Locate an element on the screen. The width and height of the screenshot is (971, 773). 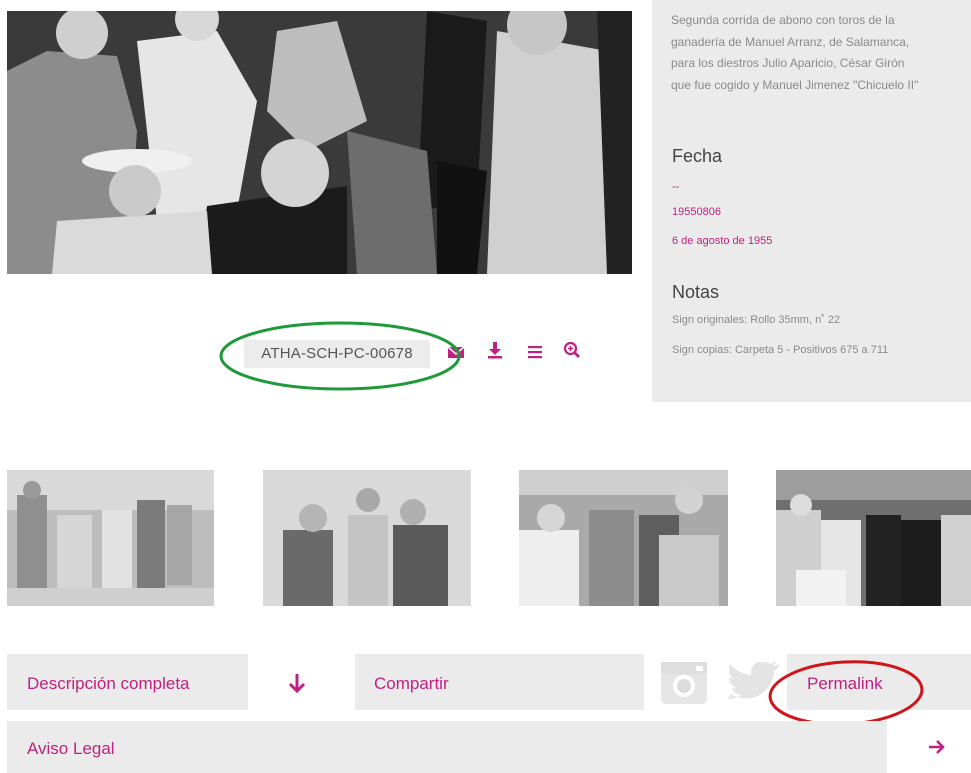
descripcion-completa-button: Descripción completa is located at coordinates (127, 682).